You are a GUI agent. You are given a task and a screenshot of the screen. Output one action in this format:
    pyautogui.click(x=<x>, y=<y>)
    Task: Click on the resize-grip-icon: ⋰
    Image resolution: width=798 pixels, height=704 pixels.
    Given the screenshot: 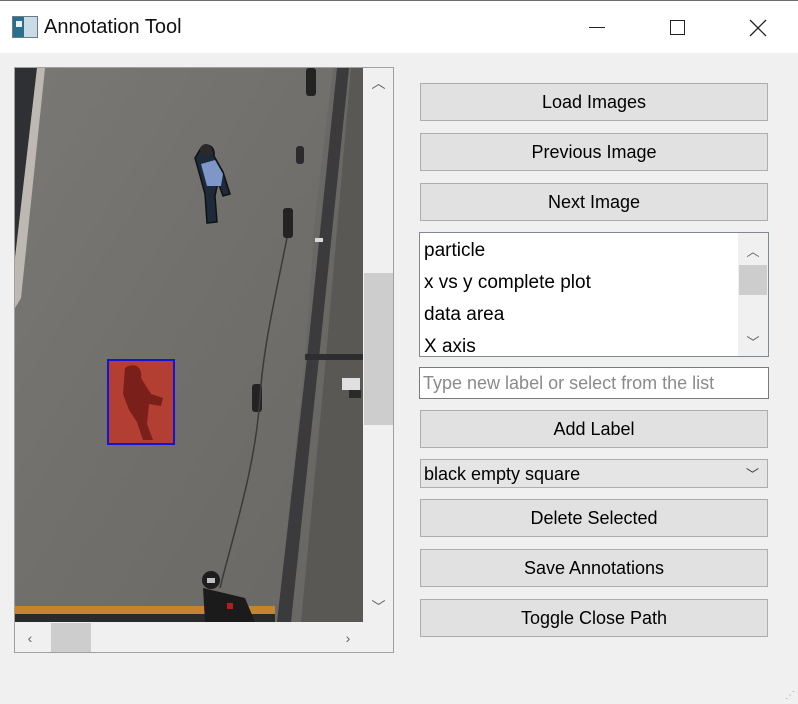 What is the action you would take?
    pyautogui.click(x=790, y=696)
    